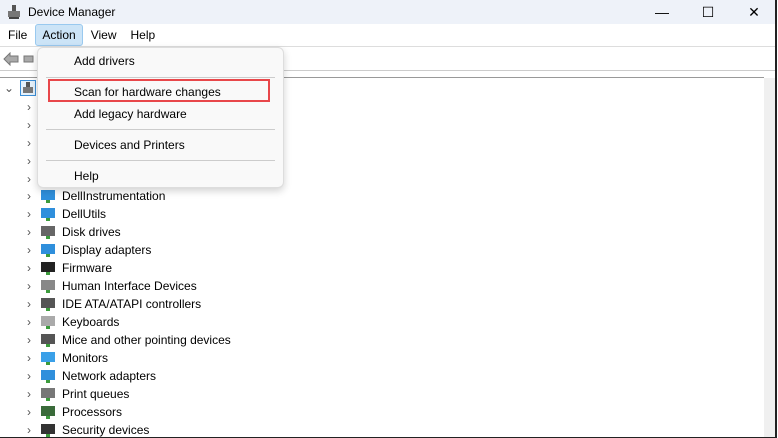 The height and width of the screenshot is (438, 778). Describe the element at coordinates (129, 286) in the screenshot. I see `tree-item-label: Human Interface Devices` at that location.